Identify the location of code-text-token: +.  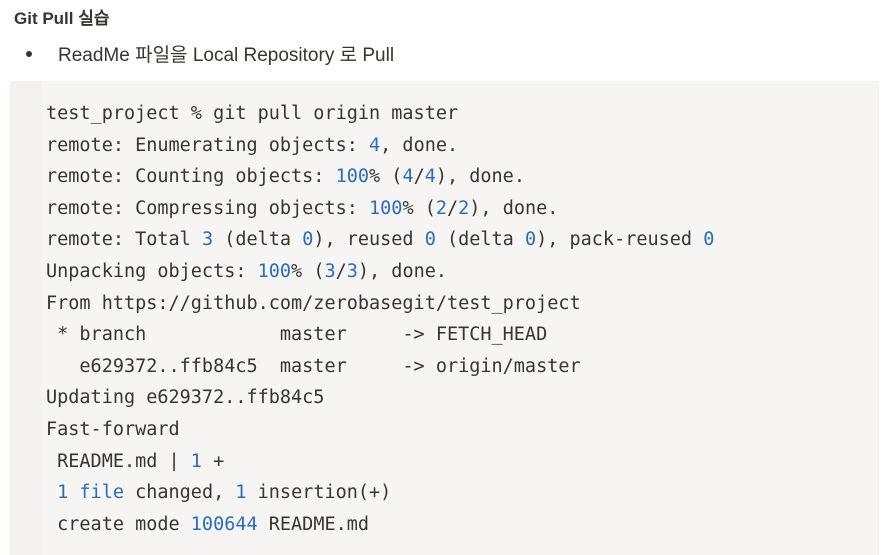
(213, 461).